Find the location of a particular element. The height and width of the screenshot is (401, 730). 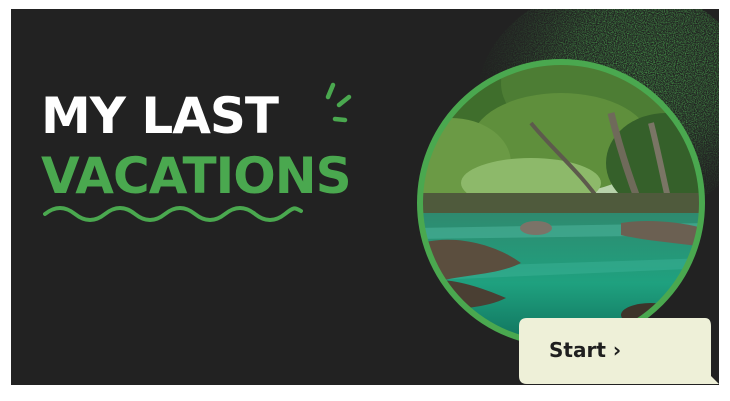

wavy-underline-icon is located at coordinates (173, 214).